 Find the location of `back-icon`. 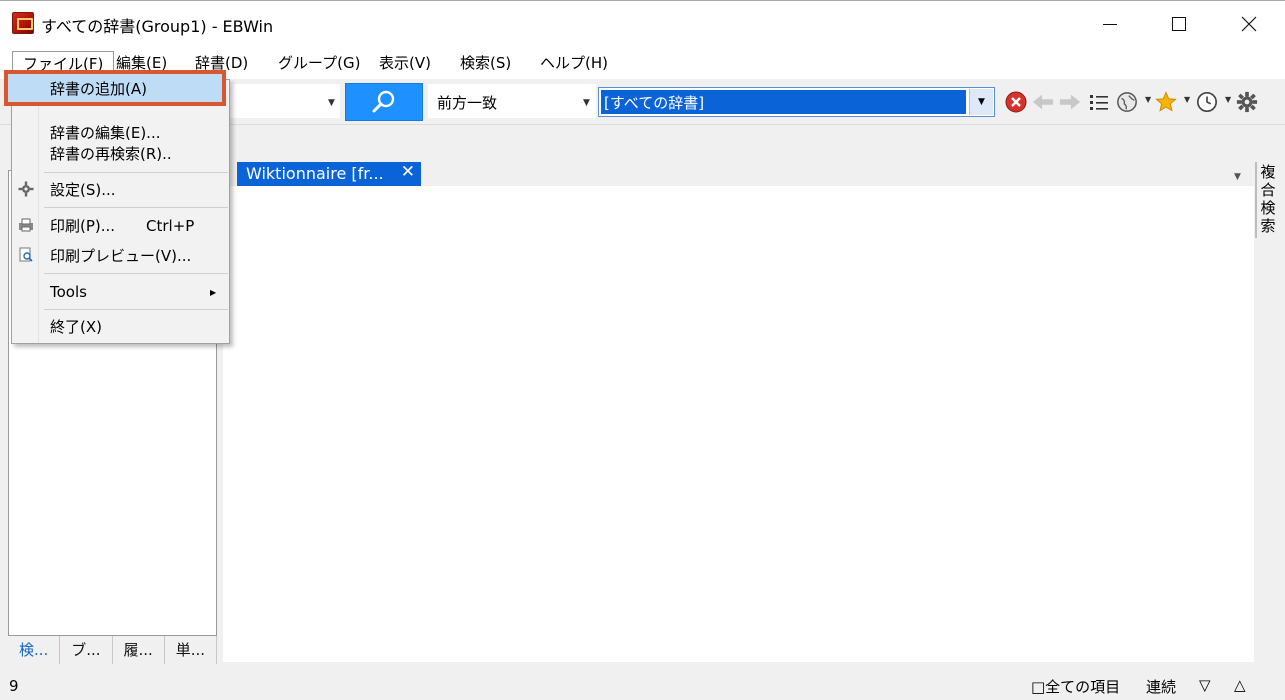

back-icon is located at coordinates (1043, 102).